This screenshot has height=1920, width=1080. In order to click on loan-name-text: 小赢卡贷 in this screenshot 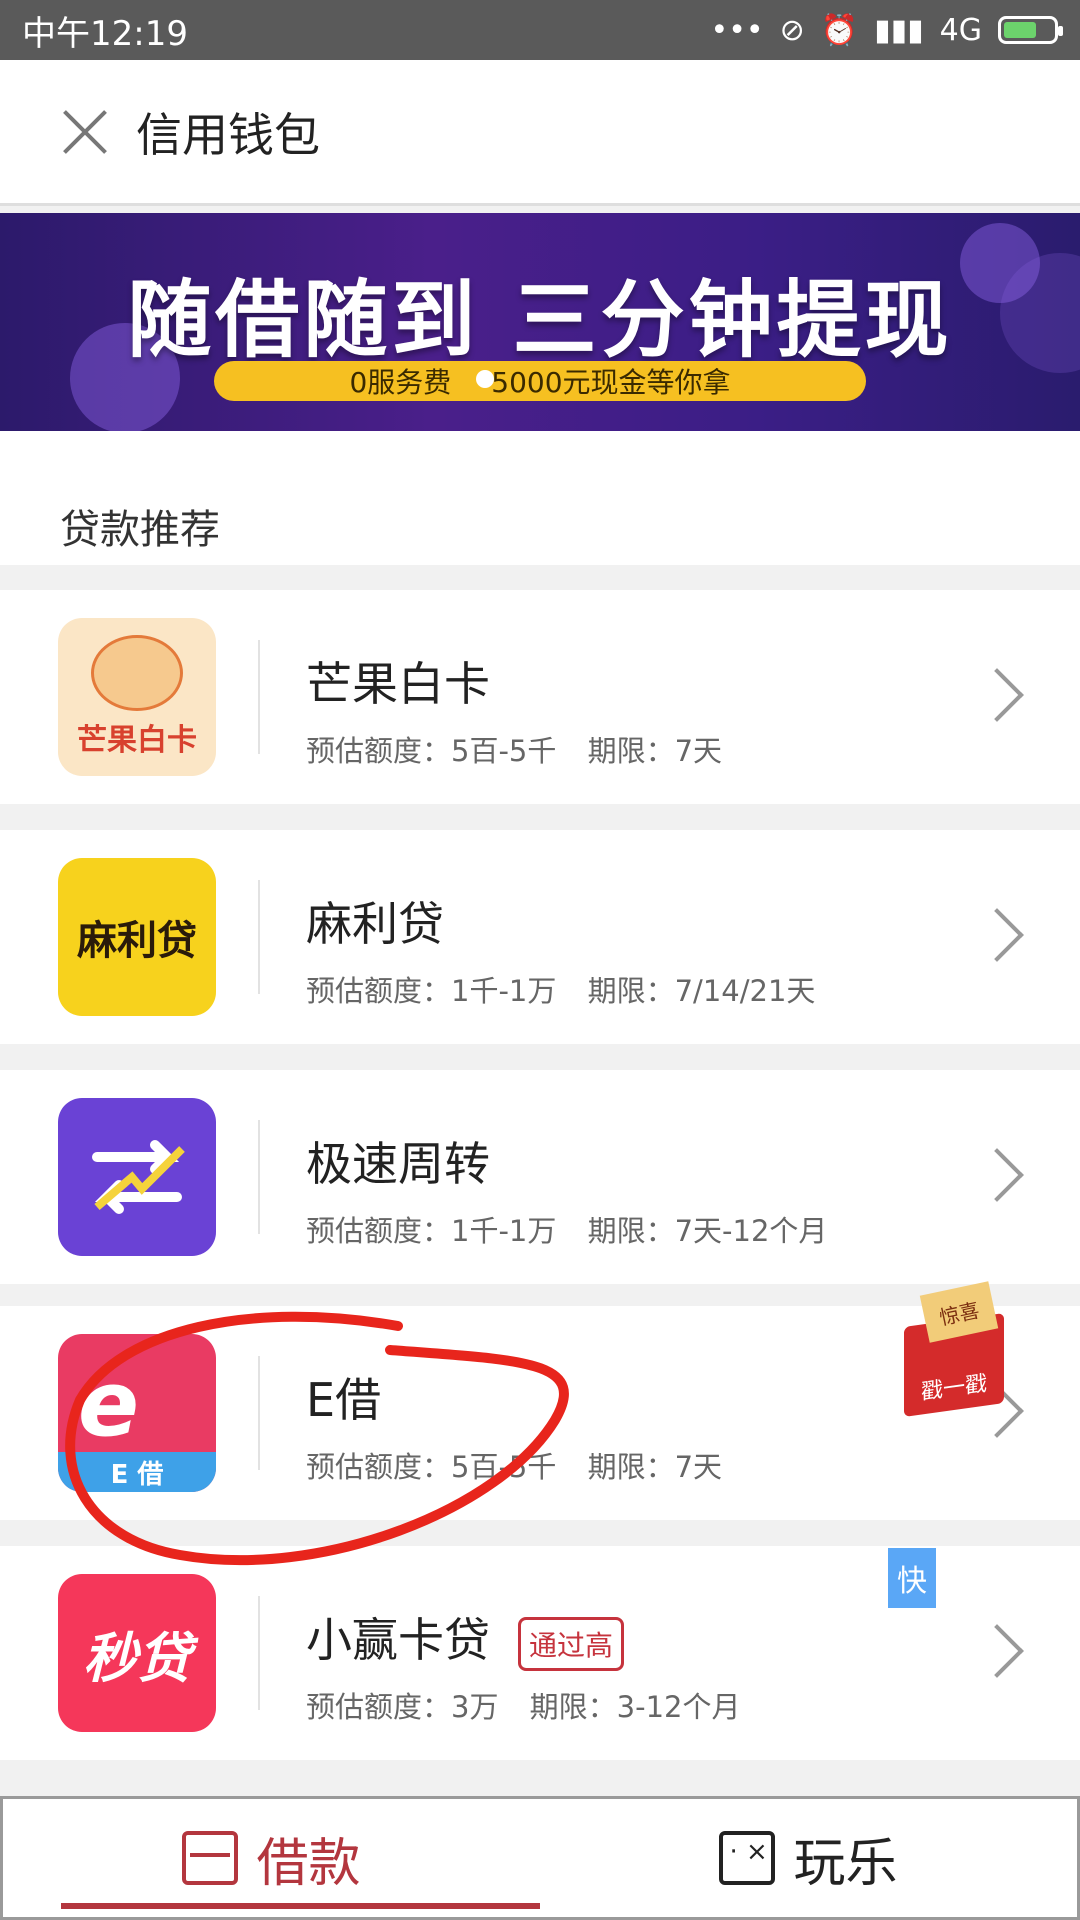, I will do `click(398, 1640)`.